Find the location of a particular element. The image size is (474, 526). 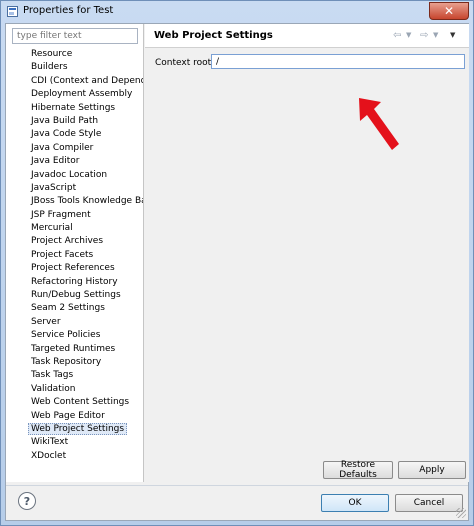

tree-item: JBoss Tools Knowledge Bas is located at coordinates (74, 201).